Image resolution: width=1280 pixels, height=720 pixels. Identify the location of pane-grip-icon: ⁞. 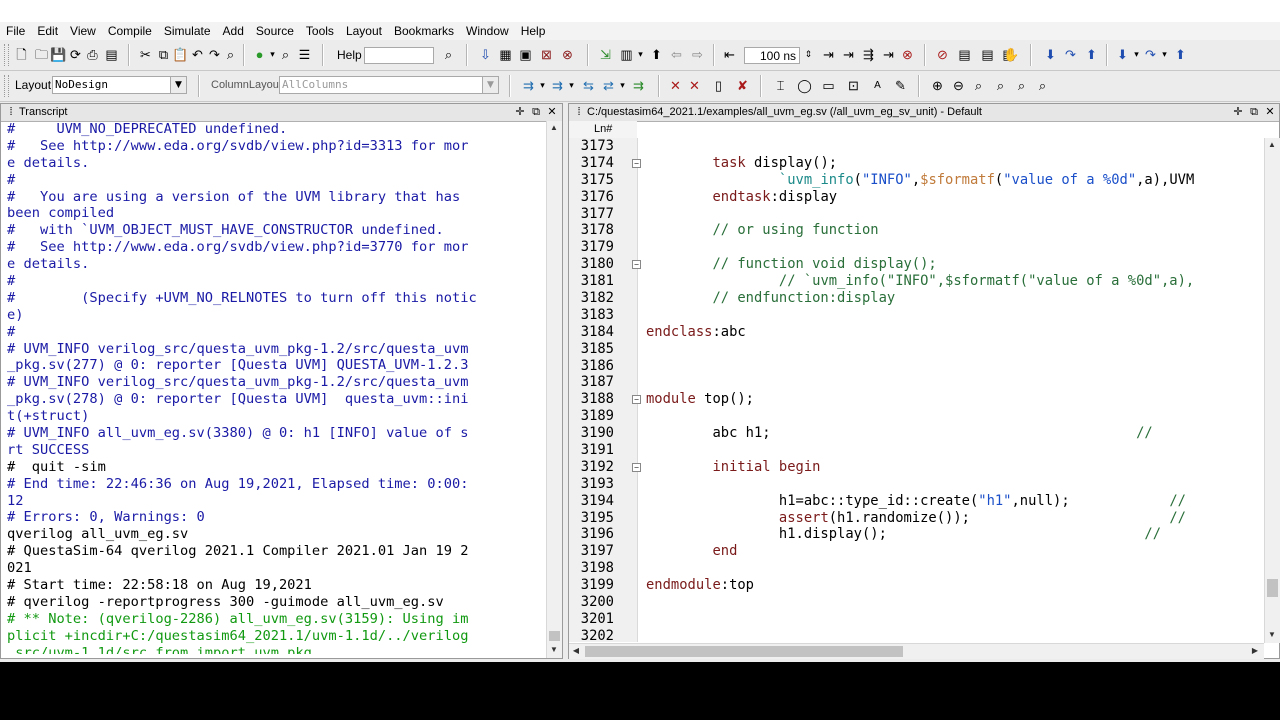
(11, 112).